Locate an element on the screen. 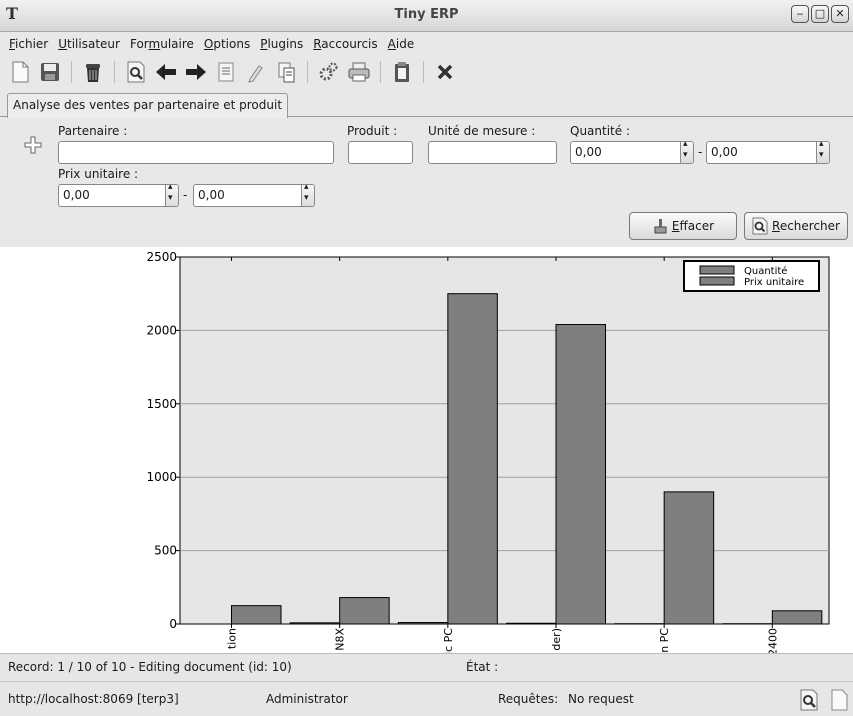 The height and width of the screenshot is (716, 853). minimize-icon: ‒ is located at coordinates (800, 14).